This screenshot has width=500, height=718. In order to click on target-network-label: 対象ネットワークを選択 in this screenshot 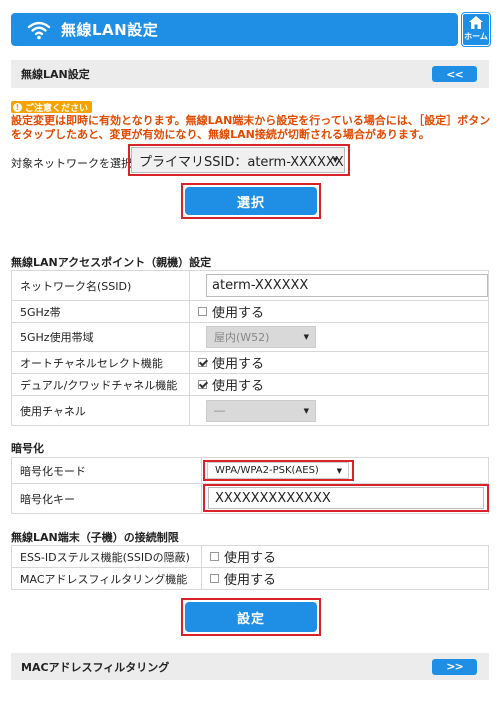, I will do `click(71, 163)`.